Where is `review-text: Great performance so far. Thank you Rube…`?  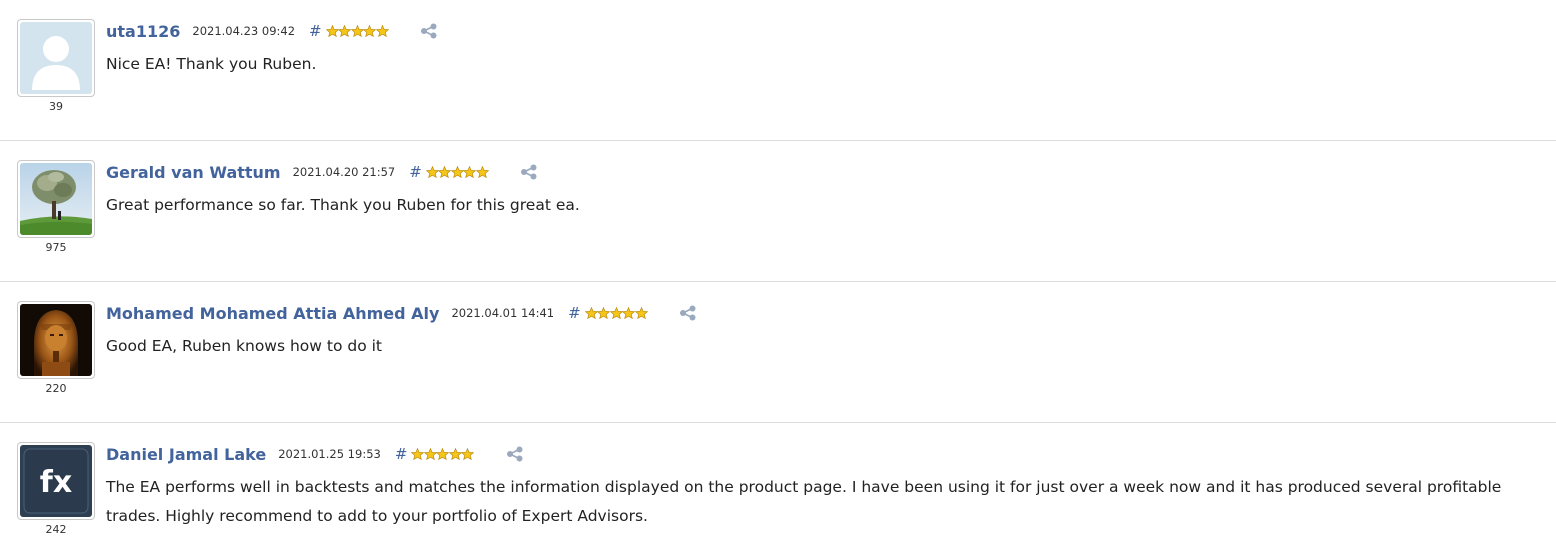
review-text: Great performance so far. Thank you Rube… is located at coordinates (343, 205).